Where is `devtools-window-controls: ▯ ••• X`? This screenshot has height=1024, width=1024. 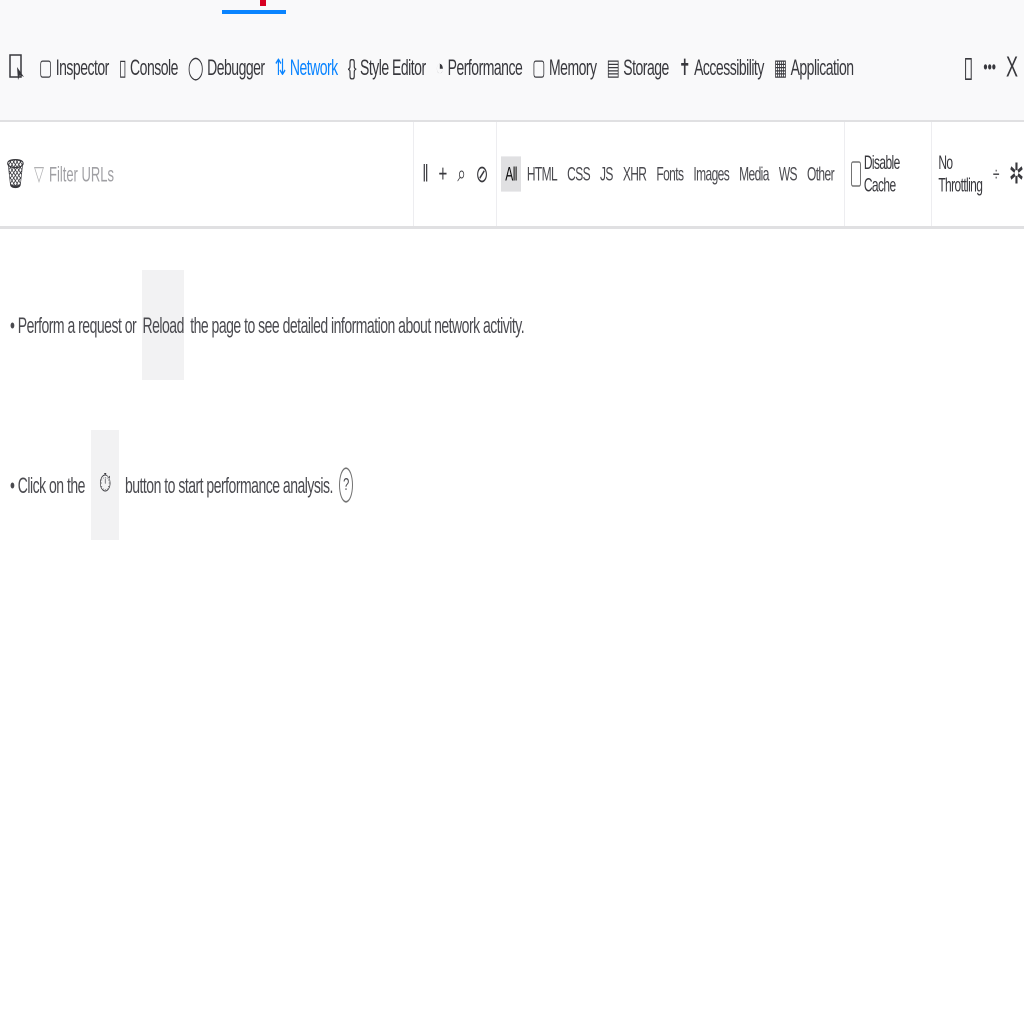 devtools-window-controls: ▯ ••• X is located at coordinates (993, 66).